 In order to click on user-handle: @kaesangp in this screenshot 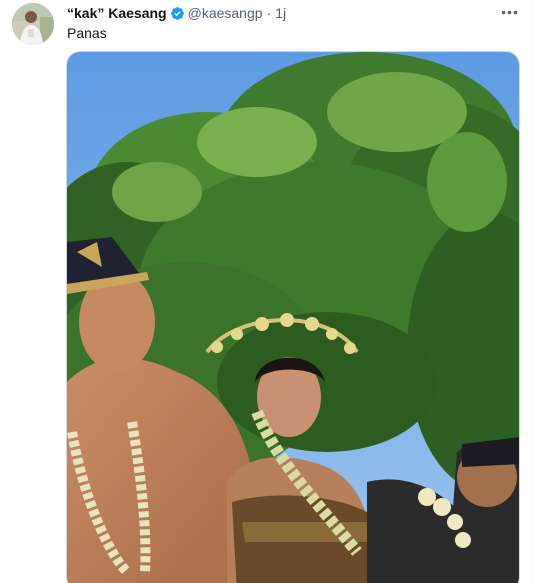, I will do `click(225, 13)`.